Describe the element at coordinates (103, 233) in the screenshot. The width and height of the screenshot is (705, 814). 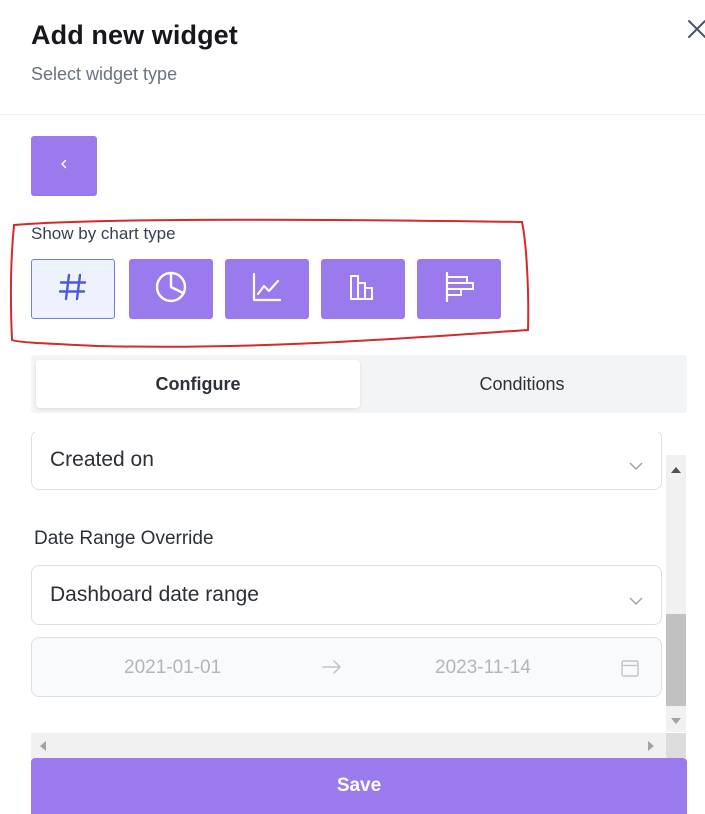
I see `chart-type-label: Show by chart type` at that location.